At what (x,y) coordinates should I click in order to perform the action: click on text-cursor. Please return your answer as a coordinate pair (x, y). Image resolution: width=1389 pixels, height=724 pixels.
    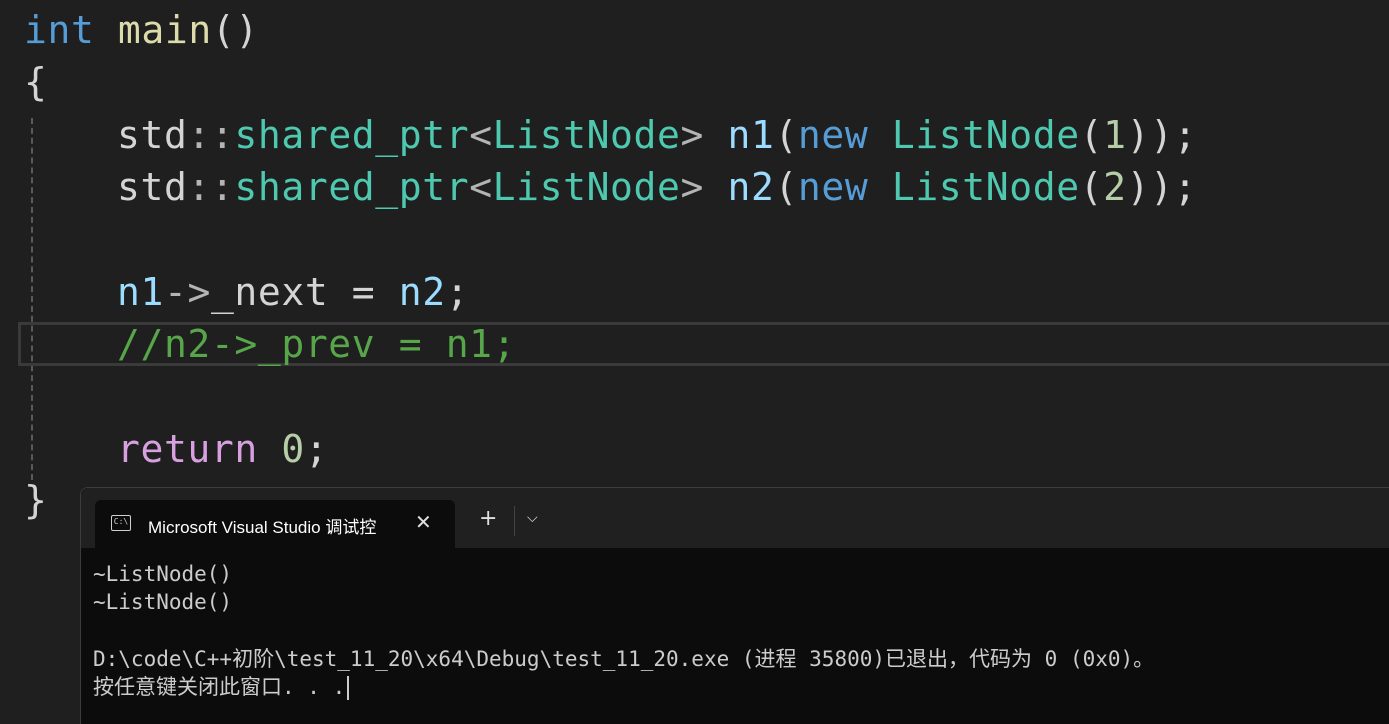
    Looking at the image, I should click on (348, 688).